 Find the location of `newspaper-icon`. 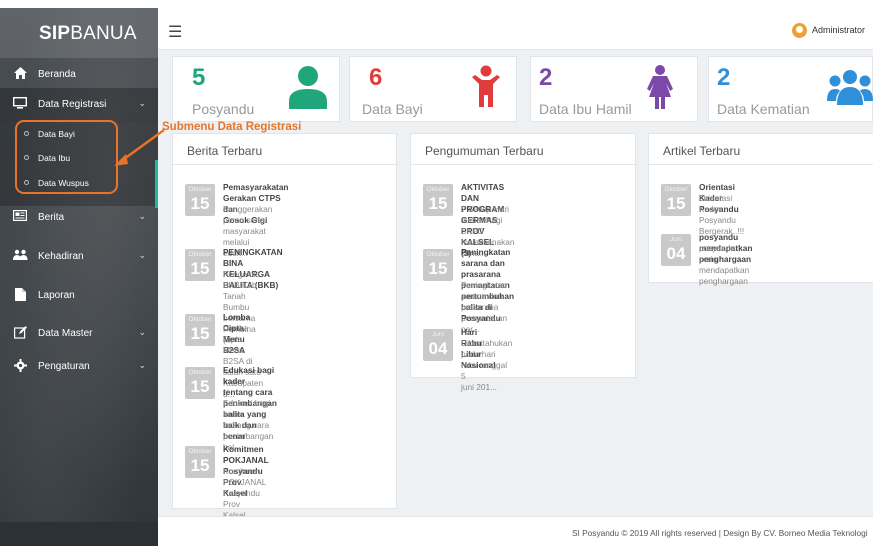

newspaper-icon is located at coordinates (20, 216).